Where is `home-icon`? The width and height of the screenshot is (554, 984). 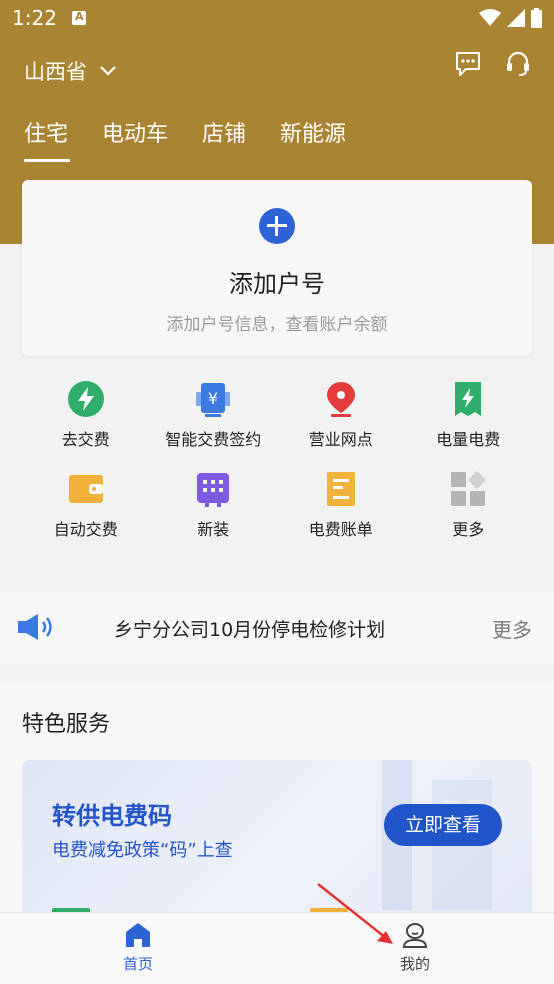
home-icon is located at coordinates (138, 935).